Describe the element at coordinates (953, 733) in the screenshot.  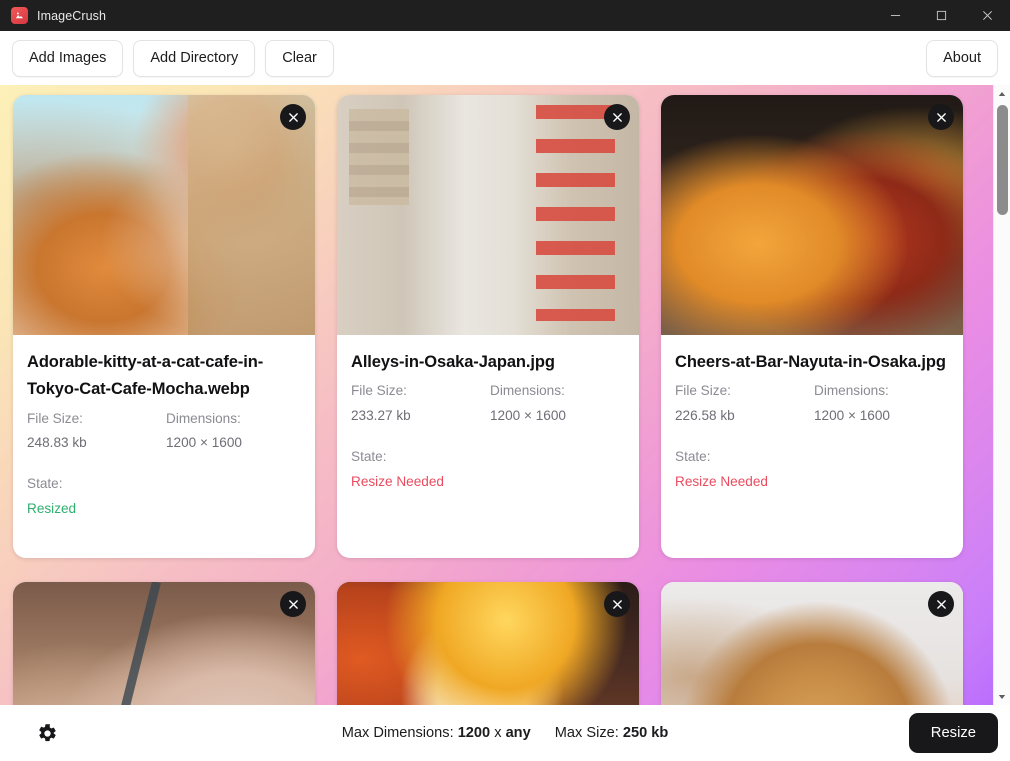
I see `resize-button: Resize` at that location.